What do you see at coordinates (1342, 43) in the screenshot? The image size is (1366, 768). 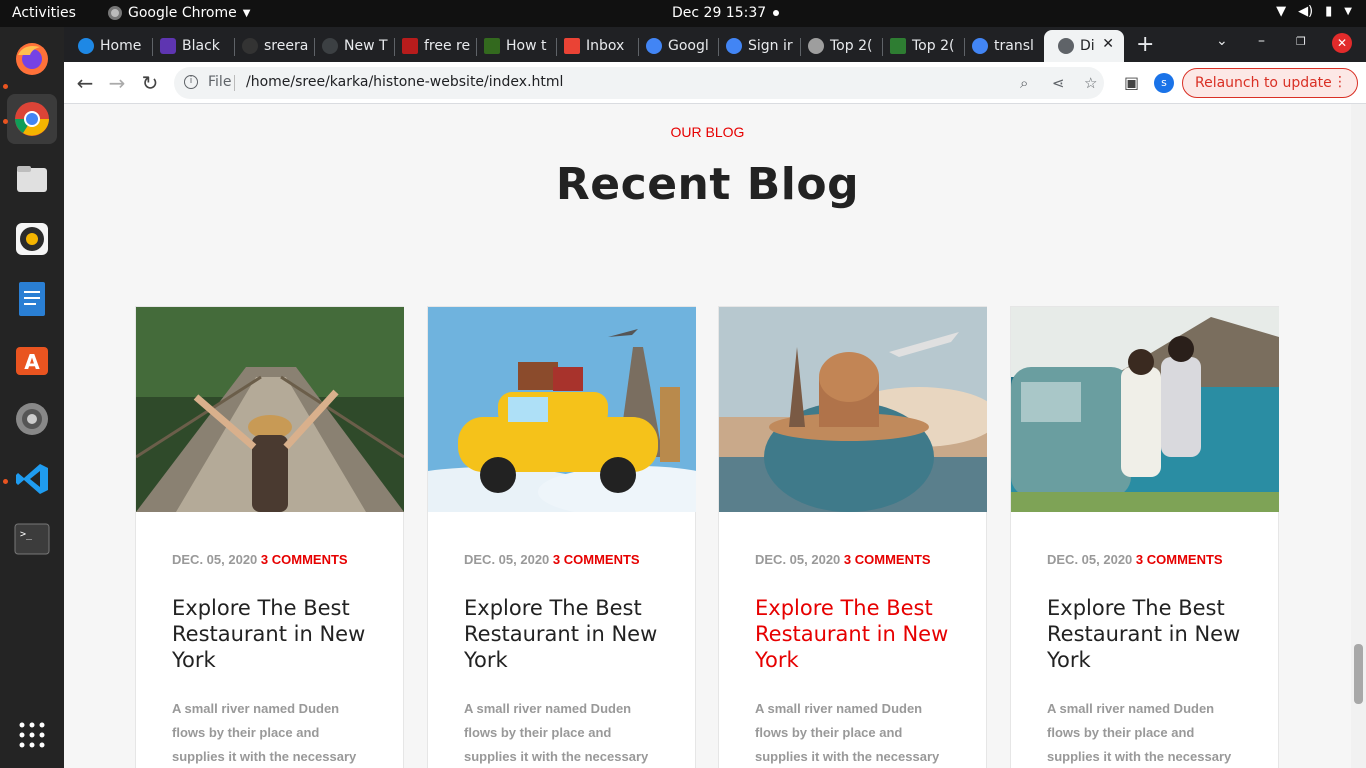 I see `close-window-button: ✕` at bounding box center [1342, 43].